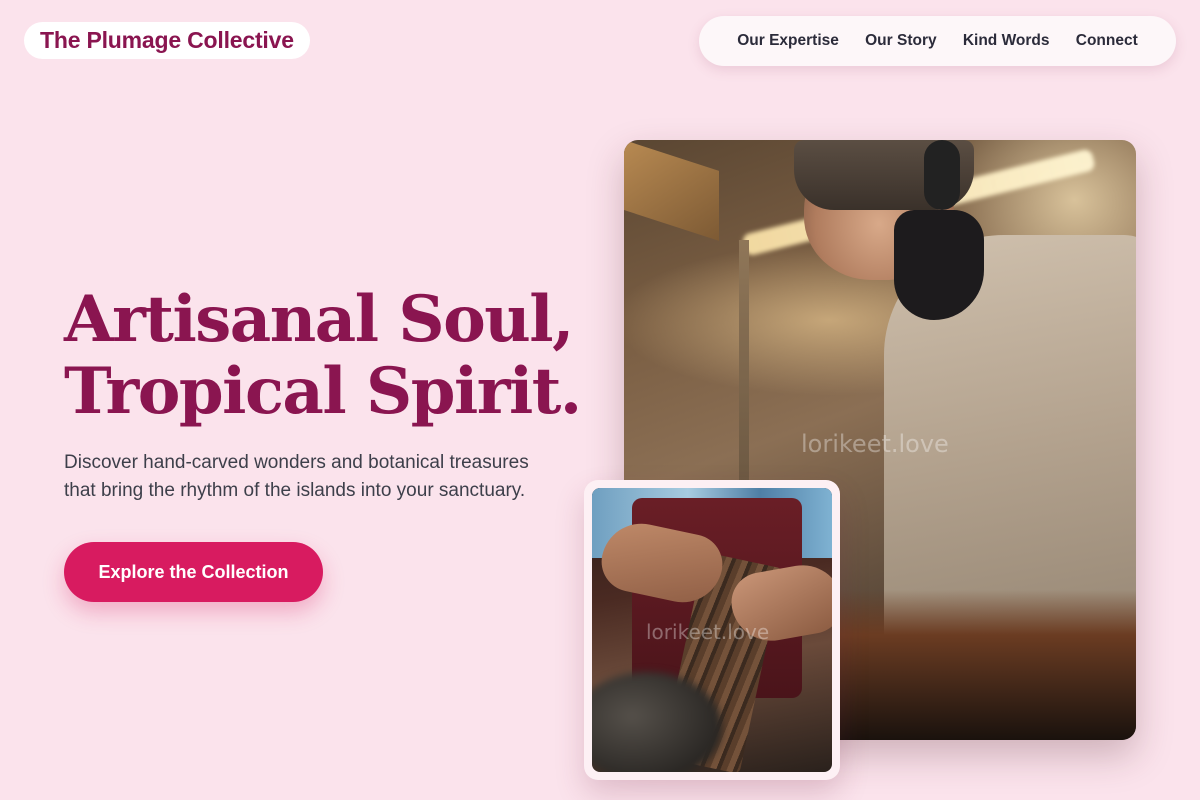 This screenshot has width=1200, height=800. What do you see at coordinates (323, 391) in the screenshot?
I see `hero-headline-line-2: Tropical Spirit.` at bounding box center [323, 391].